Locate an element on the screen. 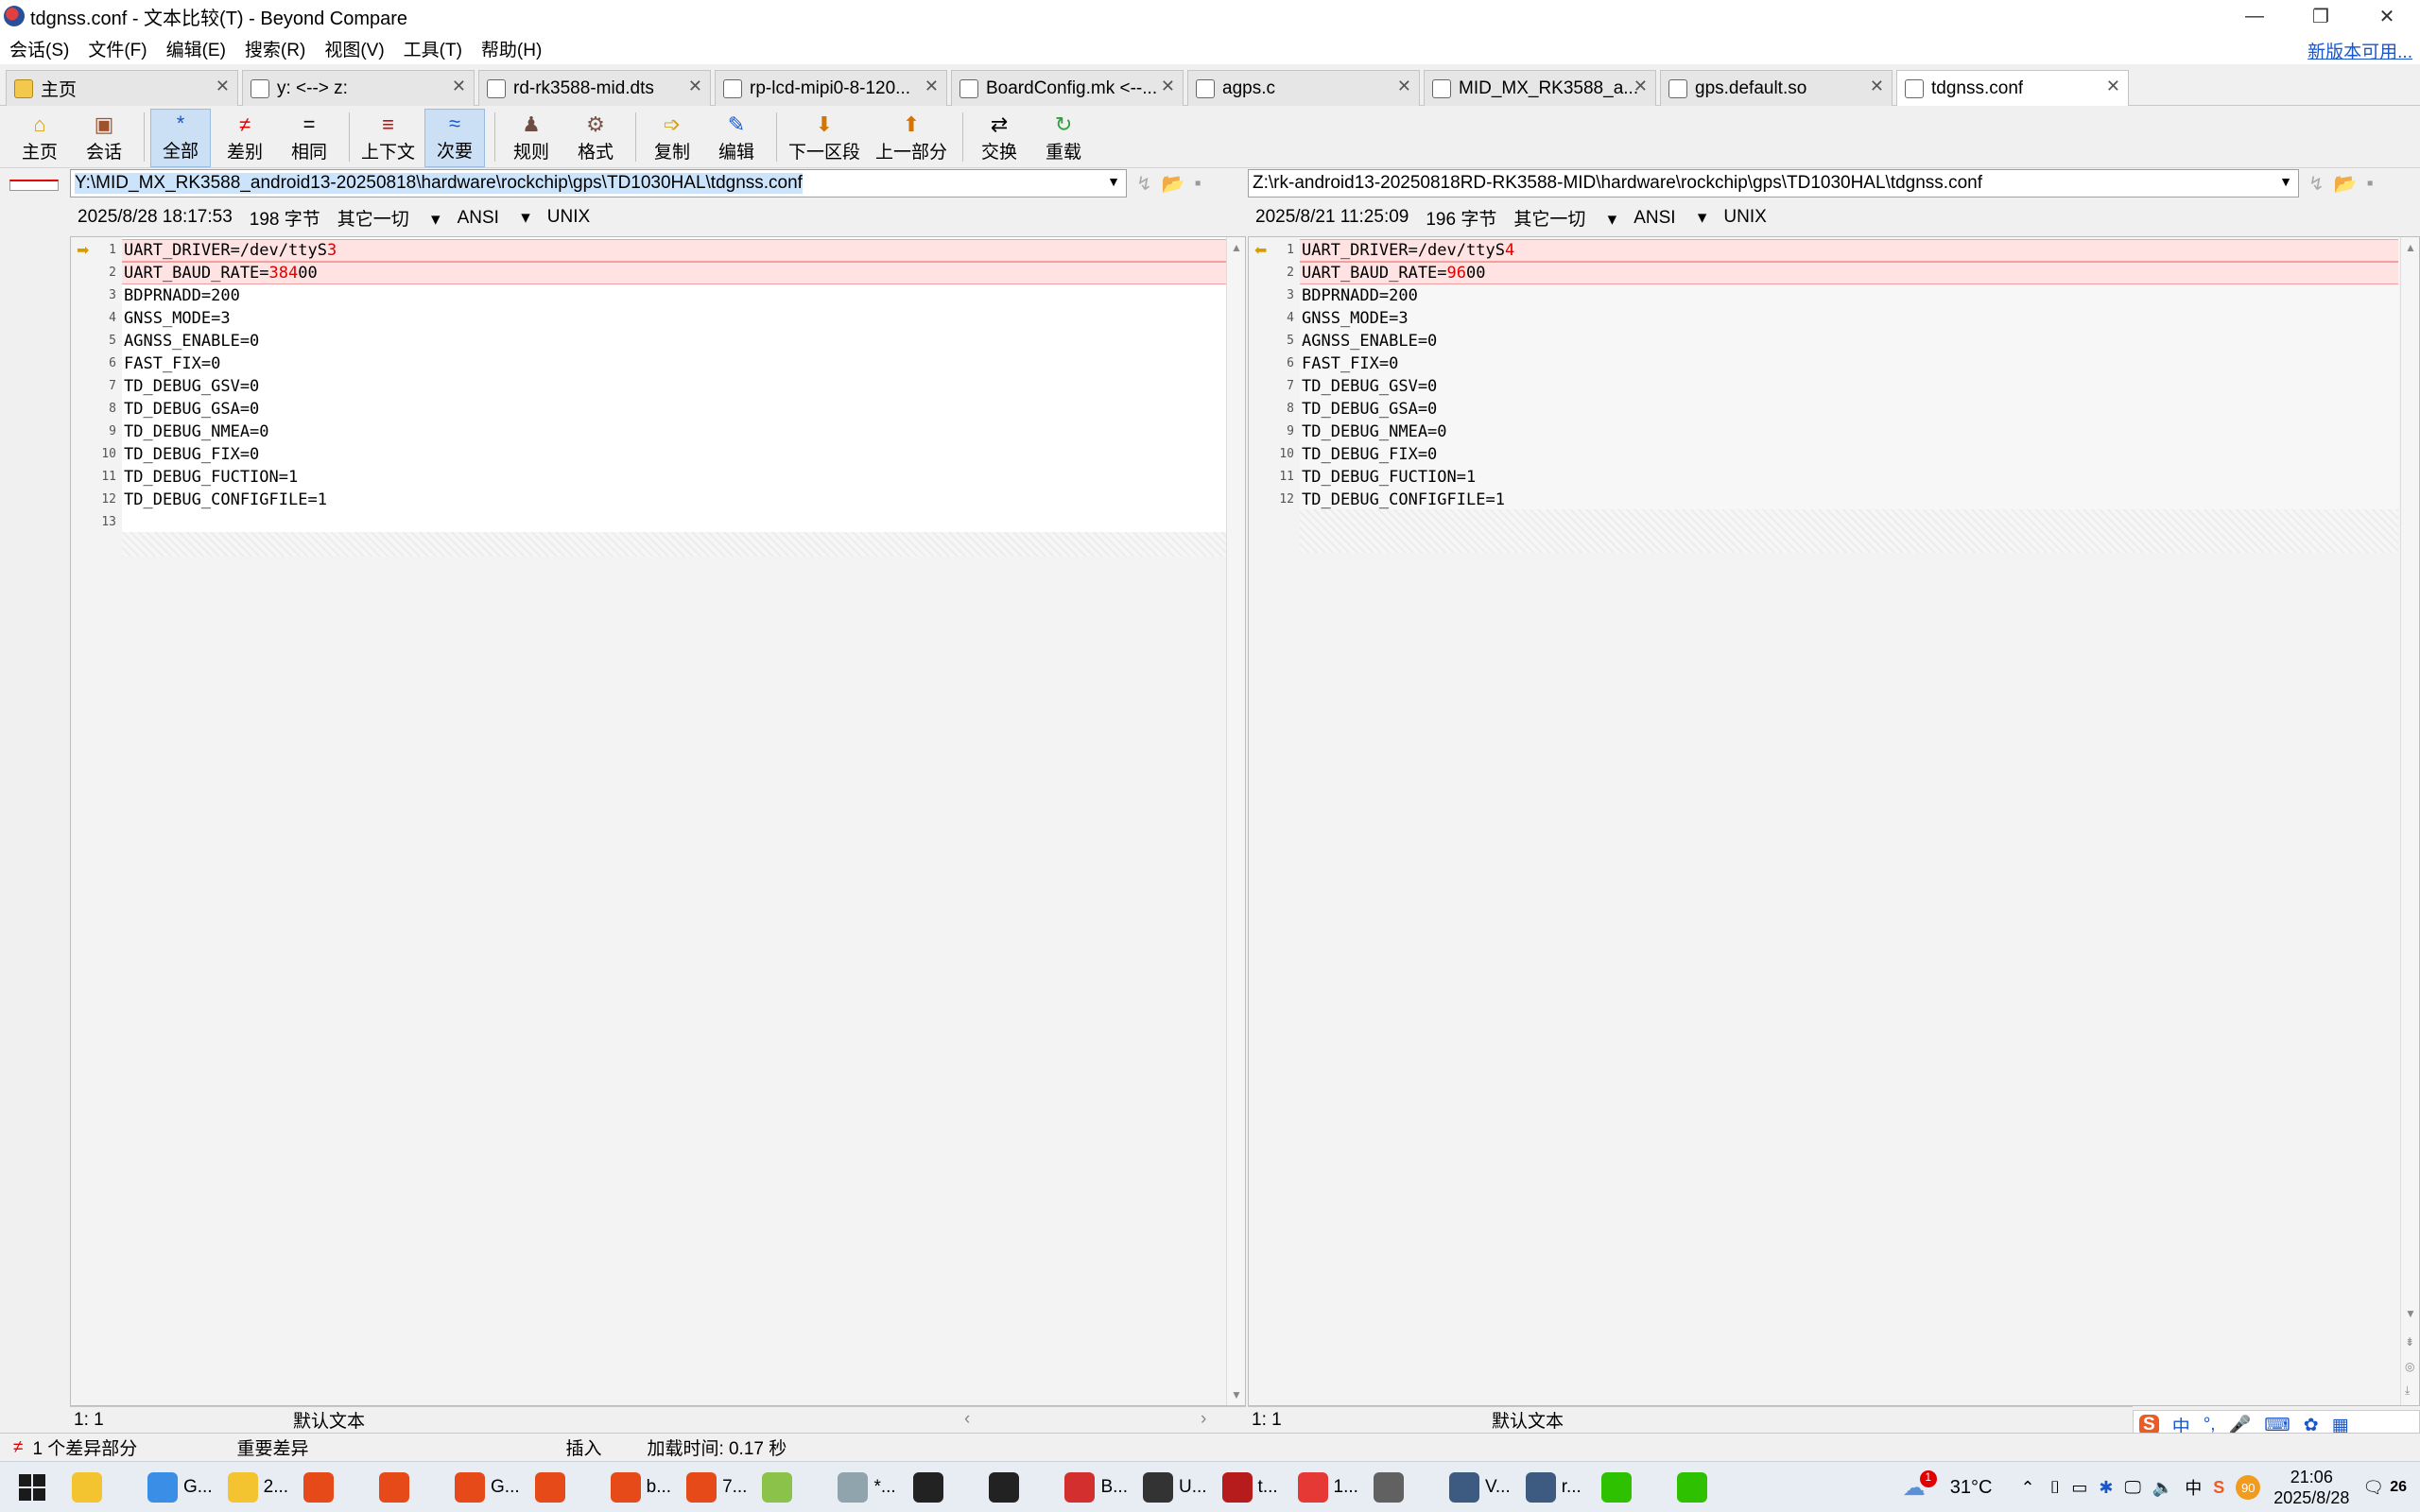 The width and height of the screenshot is (2420, 1512). scroll-left-icon: ‹ is located at coordinates (967, 1419).